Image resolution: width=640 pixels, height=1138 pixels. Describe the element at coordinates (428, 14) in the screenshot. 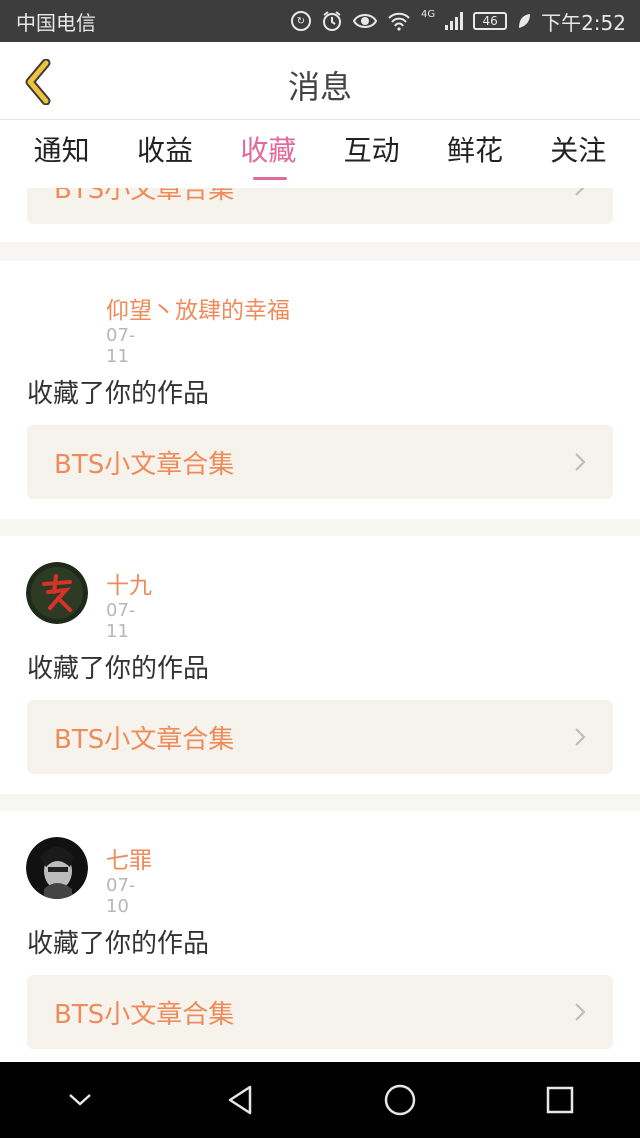

I see `network-label: 4G` at that location.